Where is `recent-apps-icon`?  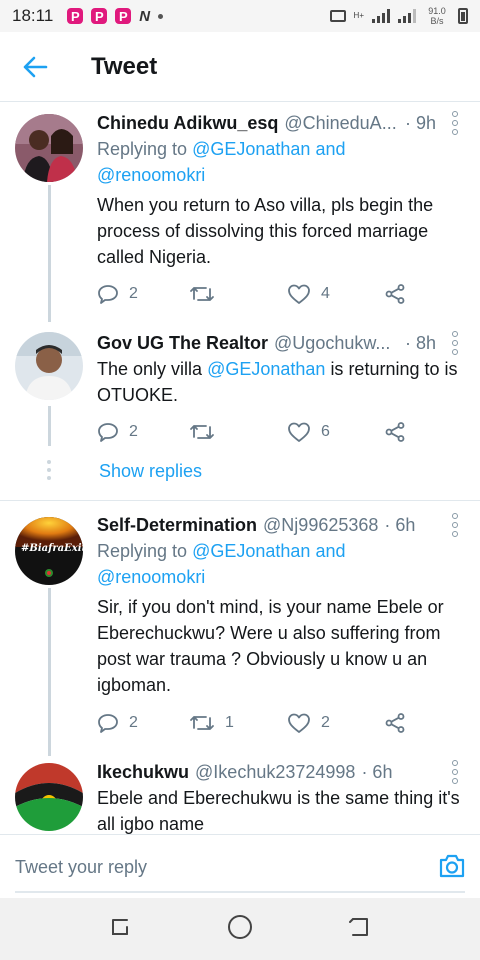 recent-apps-icon is located at coordinates (119, 926).